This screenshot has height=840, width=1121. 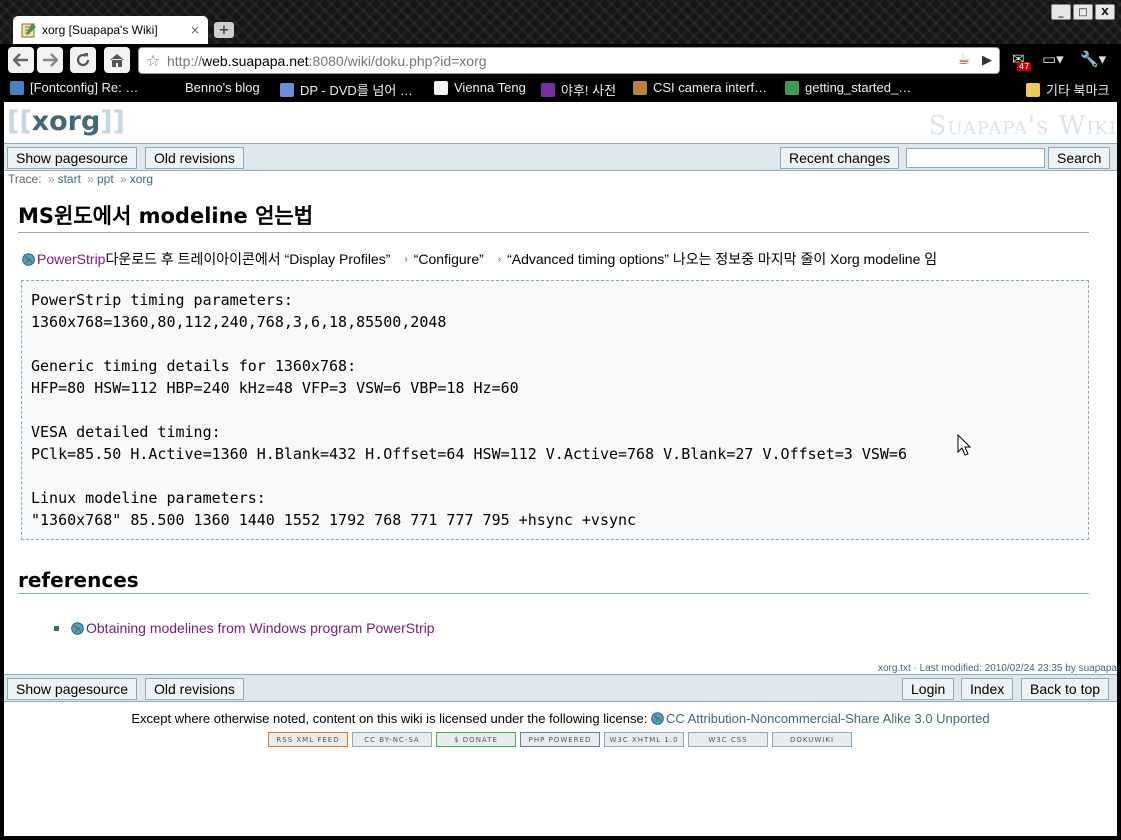 I want to click on breadcrumb-link: ppt, so click(x=105, y=179).